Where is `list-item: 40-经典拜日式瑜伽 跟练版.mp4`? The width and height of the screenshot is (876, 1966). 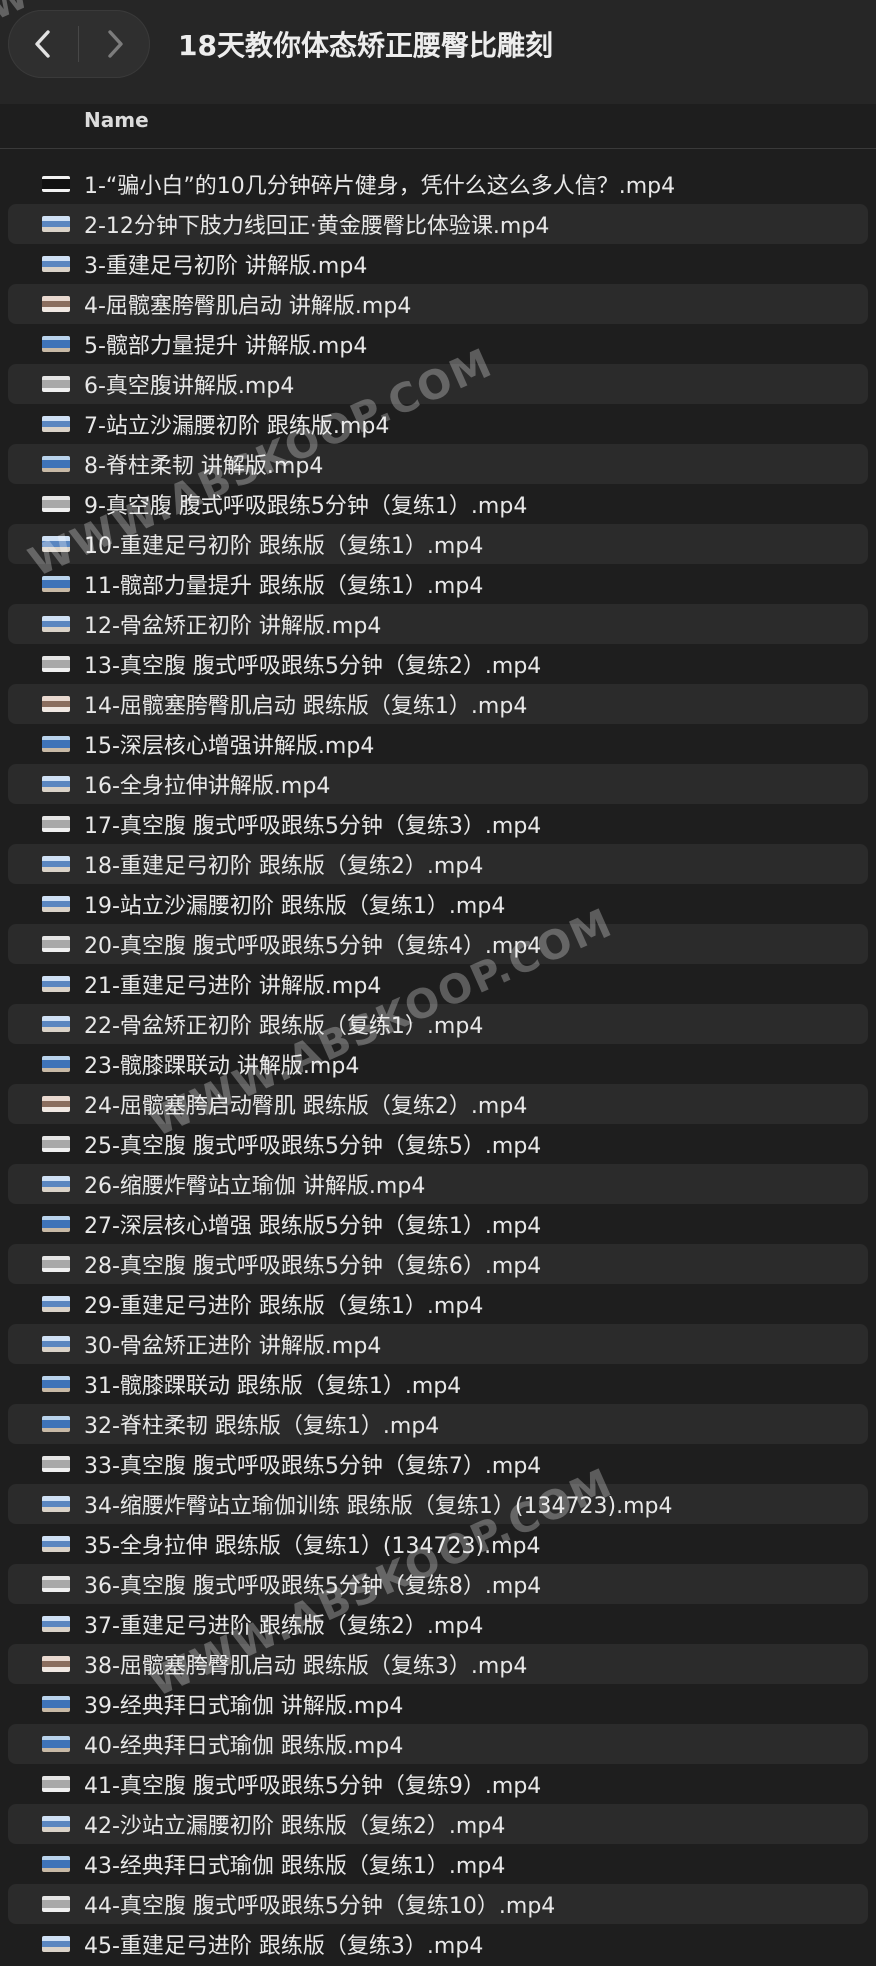
list-item: 40-经典拜日式瑜伽 跟练版.mp4 is located at coordinates (438, 1744).